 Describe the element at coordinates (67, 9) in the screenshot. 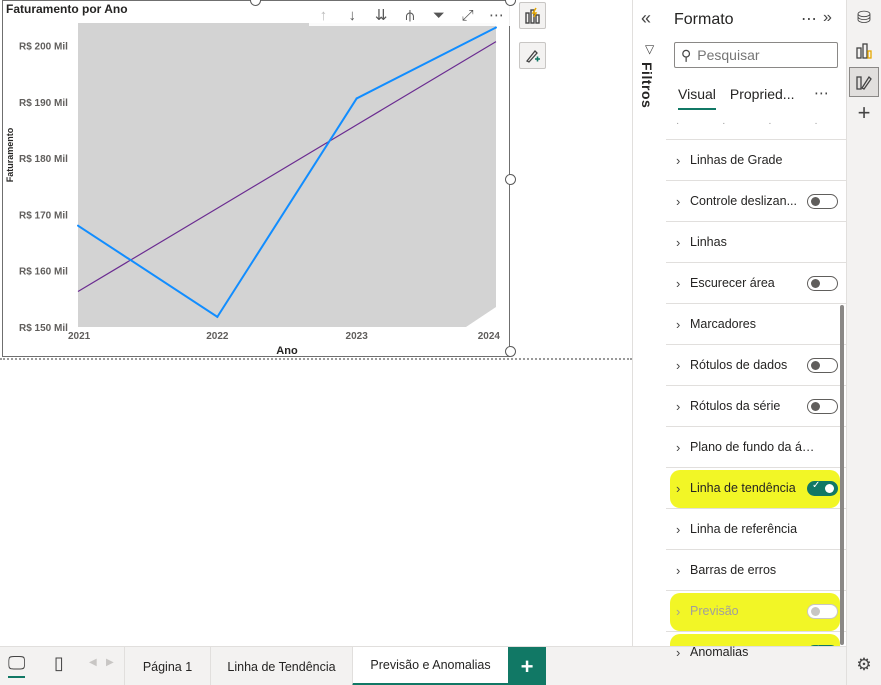

I see `visual-title: Faturamento por Ano` at that location.